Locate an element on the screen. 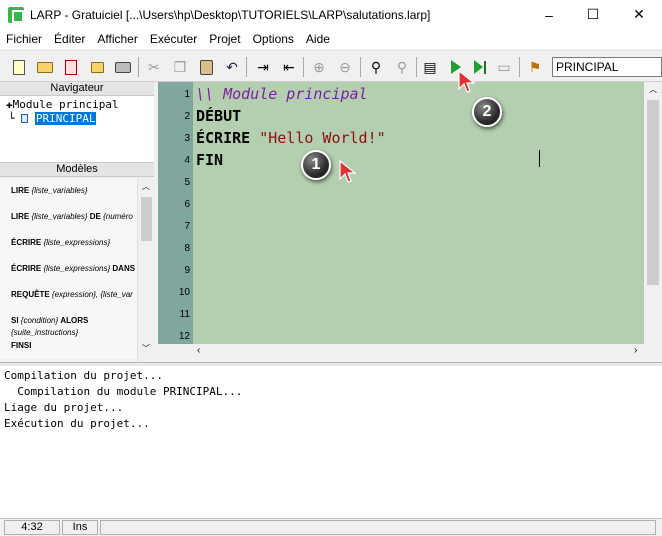 This screenshot has height=536, width=662. editor-horizontal-scrollbar: ‹ › is located at coordinates (418, 352).